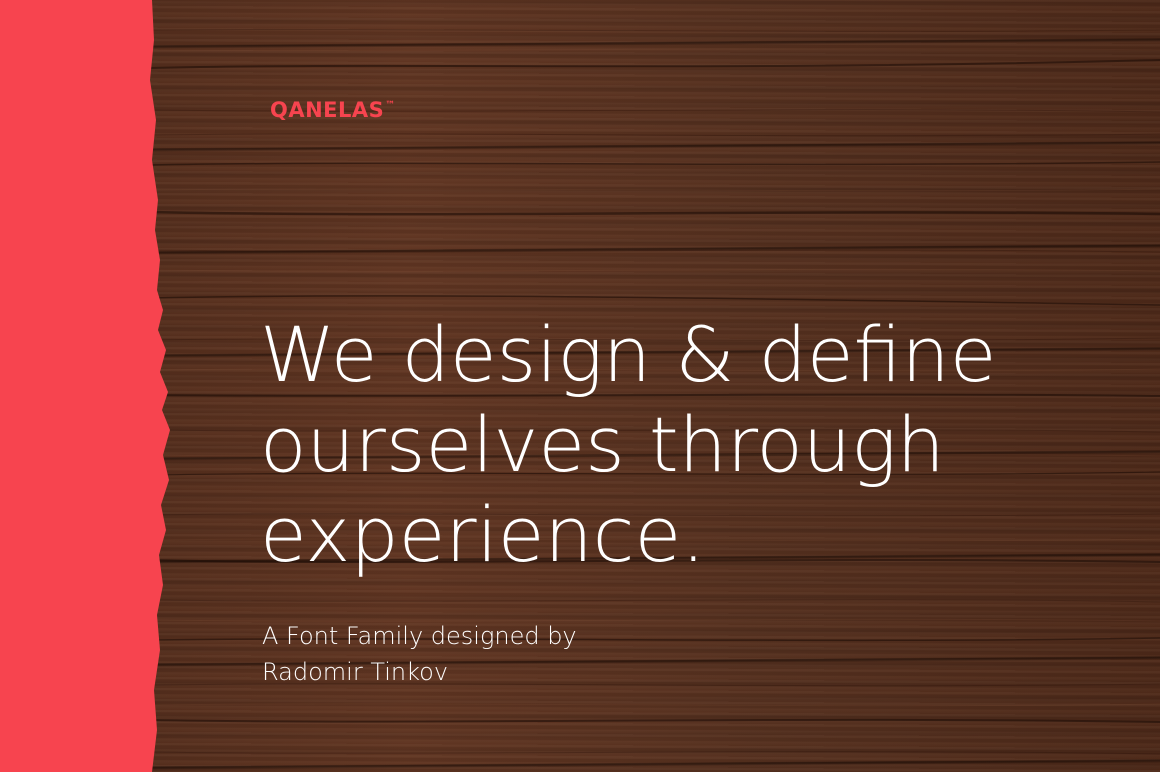 This screenshot has width=1160, height=772. I want to click on trademark-symbol: ™, so click(390, 105).